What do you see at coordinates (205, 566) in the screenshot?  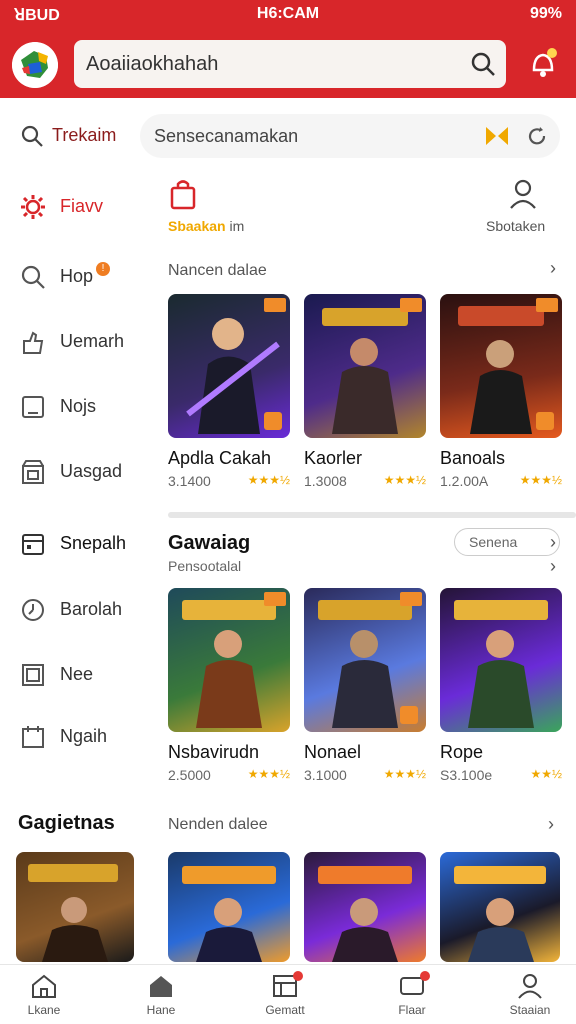 I see `section-subtitle: Pensootalal` at bounding box center [205, 566].